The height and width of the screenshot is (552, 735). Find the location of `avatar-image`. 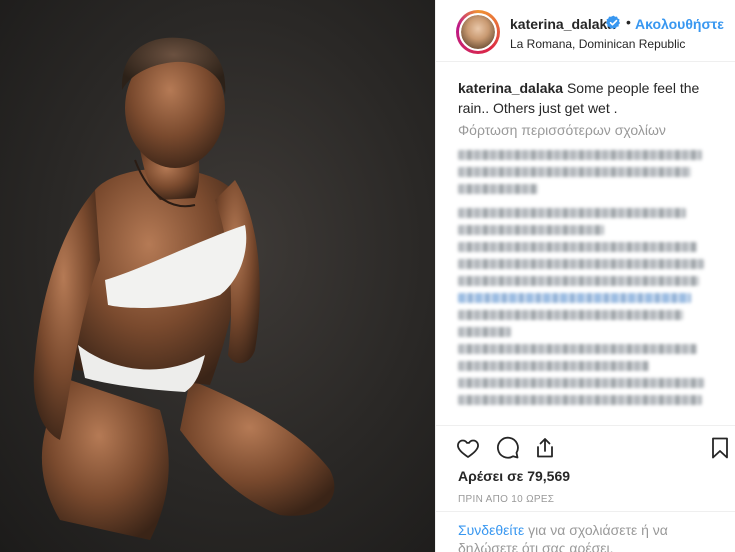

avatar-image is located at coordinates (478, 32).